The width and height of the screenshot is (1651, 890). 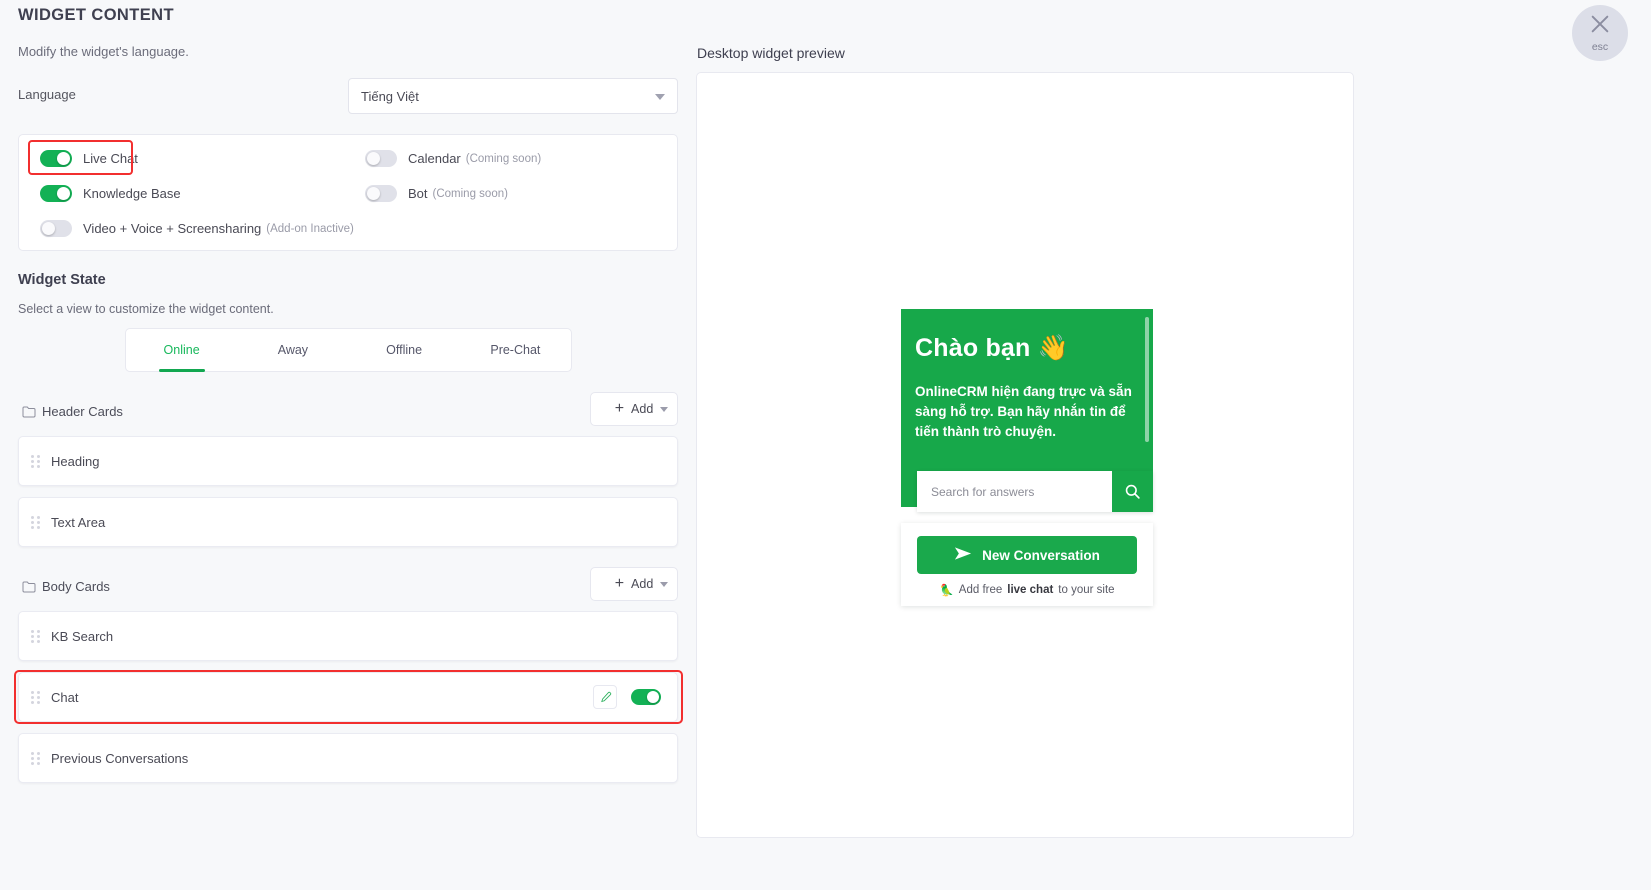 What do you see at coordinates (82, 411) in the screenshot?
I see `section-name: Header Cards` at bounding box center [82, 411].